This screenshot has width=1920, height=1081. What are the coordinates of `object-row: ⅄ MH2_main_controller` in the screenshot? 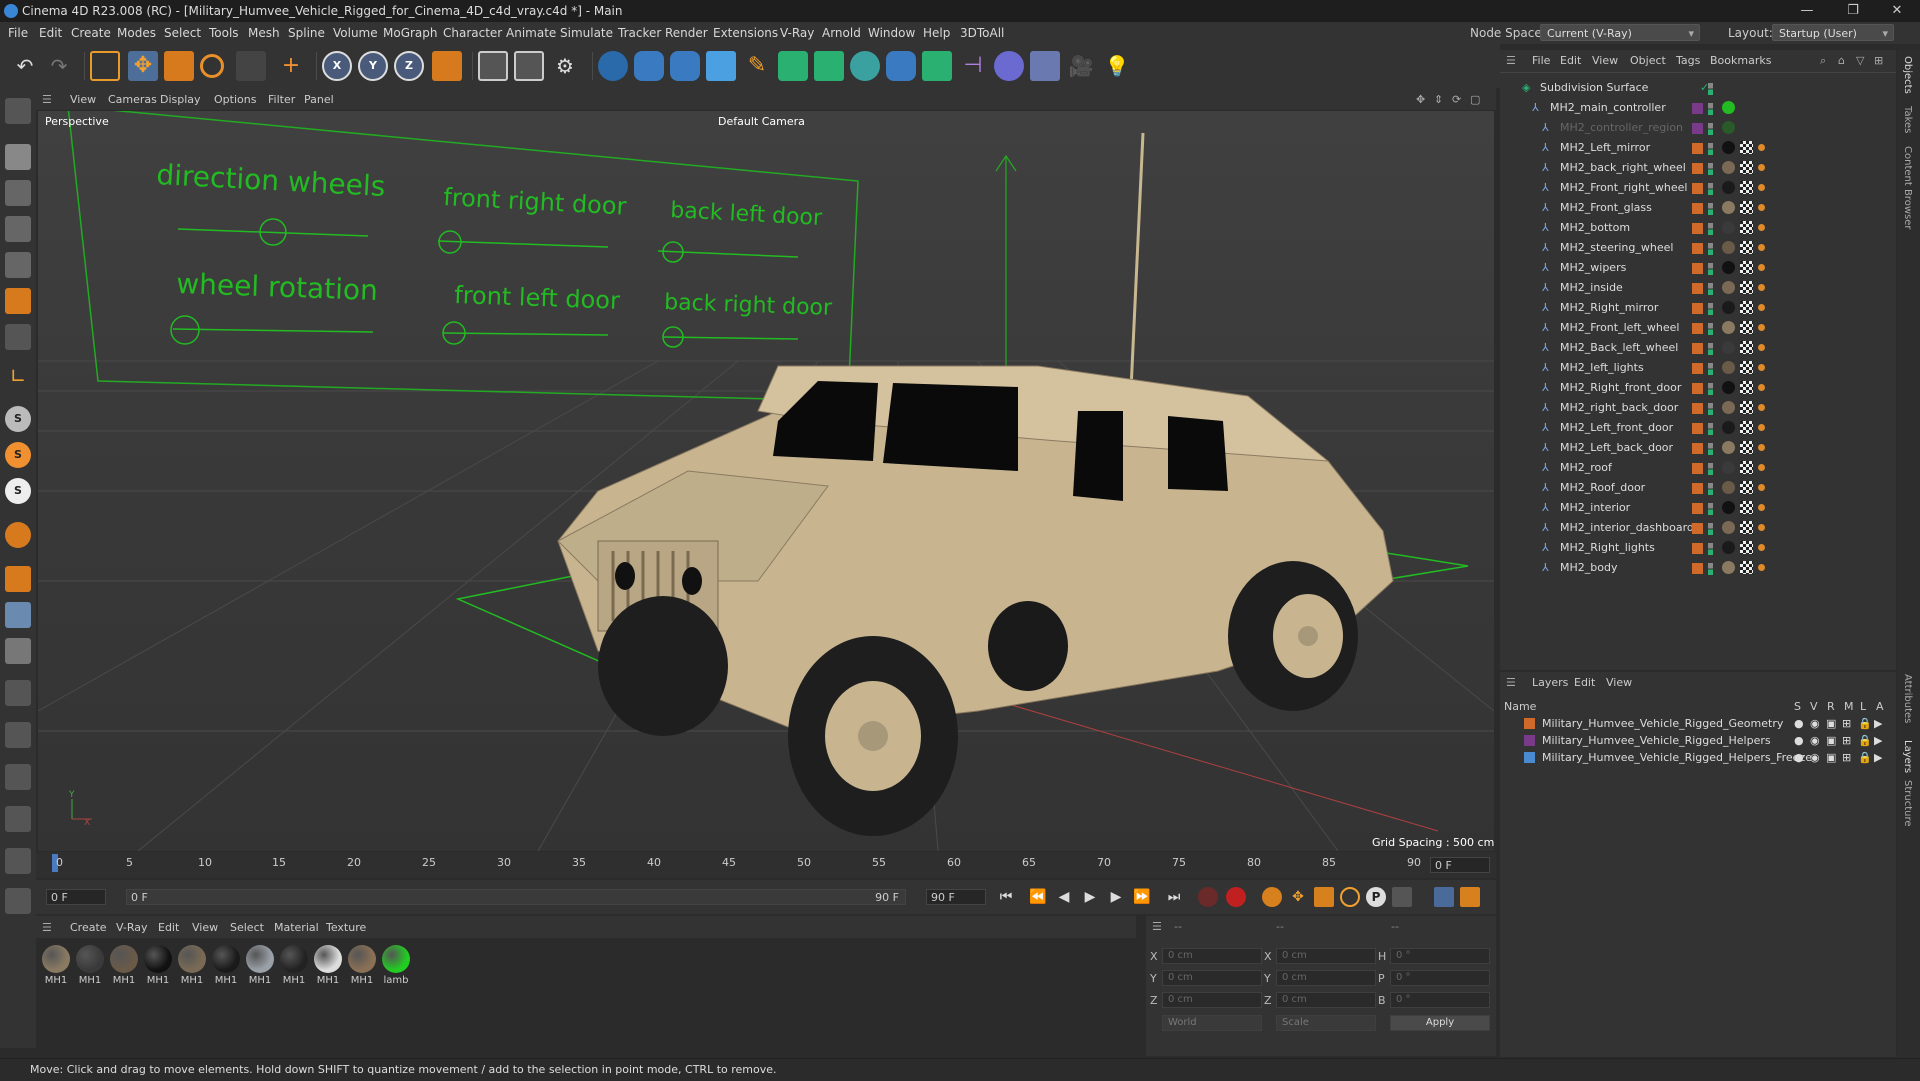 It's located at (1698, 108).